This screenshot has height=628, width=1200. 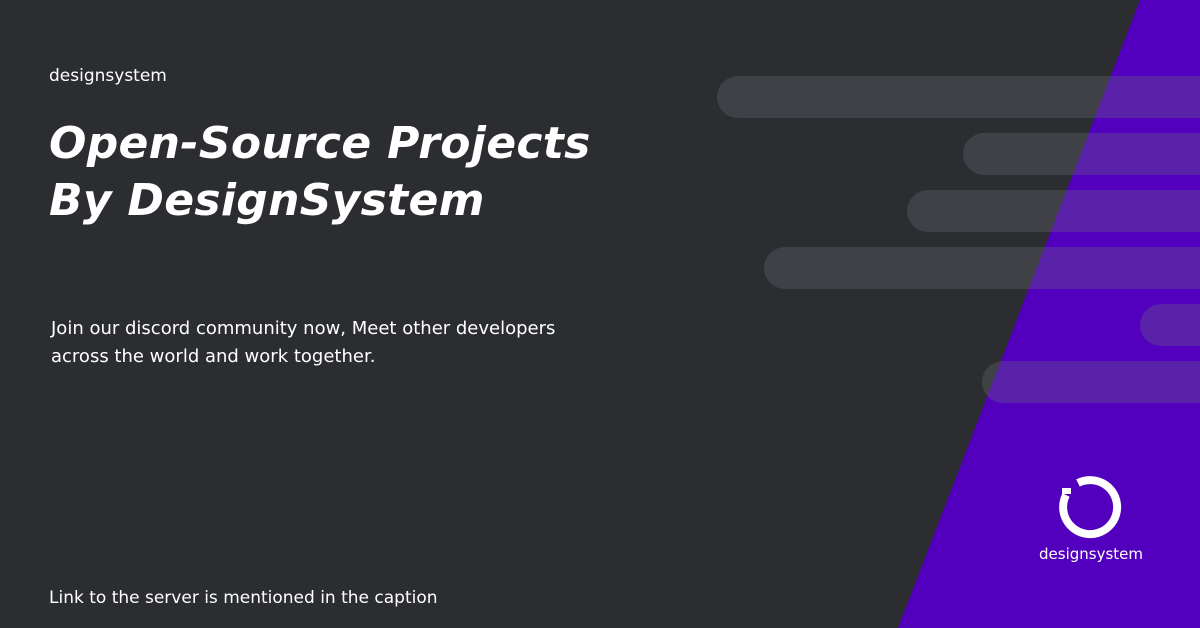 I want to click on circle-refresh-icon, so click(x=1090, y=507).